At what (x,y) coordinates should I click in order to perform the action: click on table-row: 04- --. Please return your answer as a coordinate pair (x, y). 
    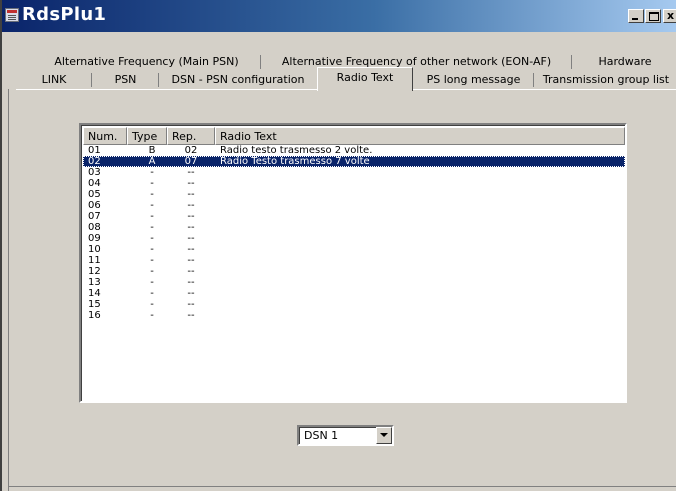
    Looking at the image, I should click on (354, 183).